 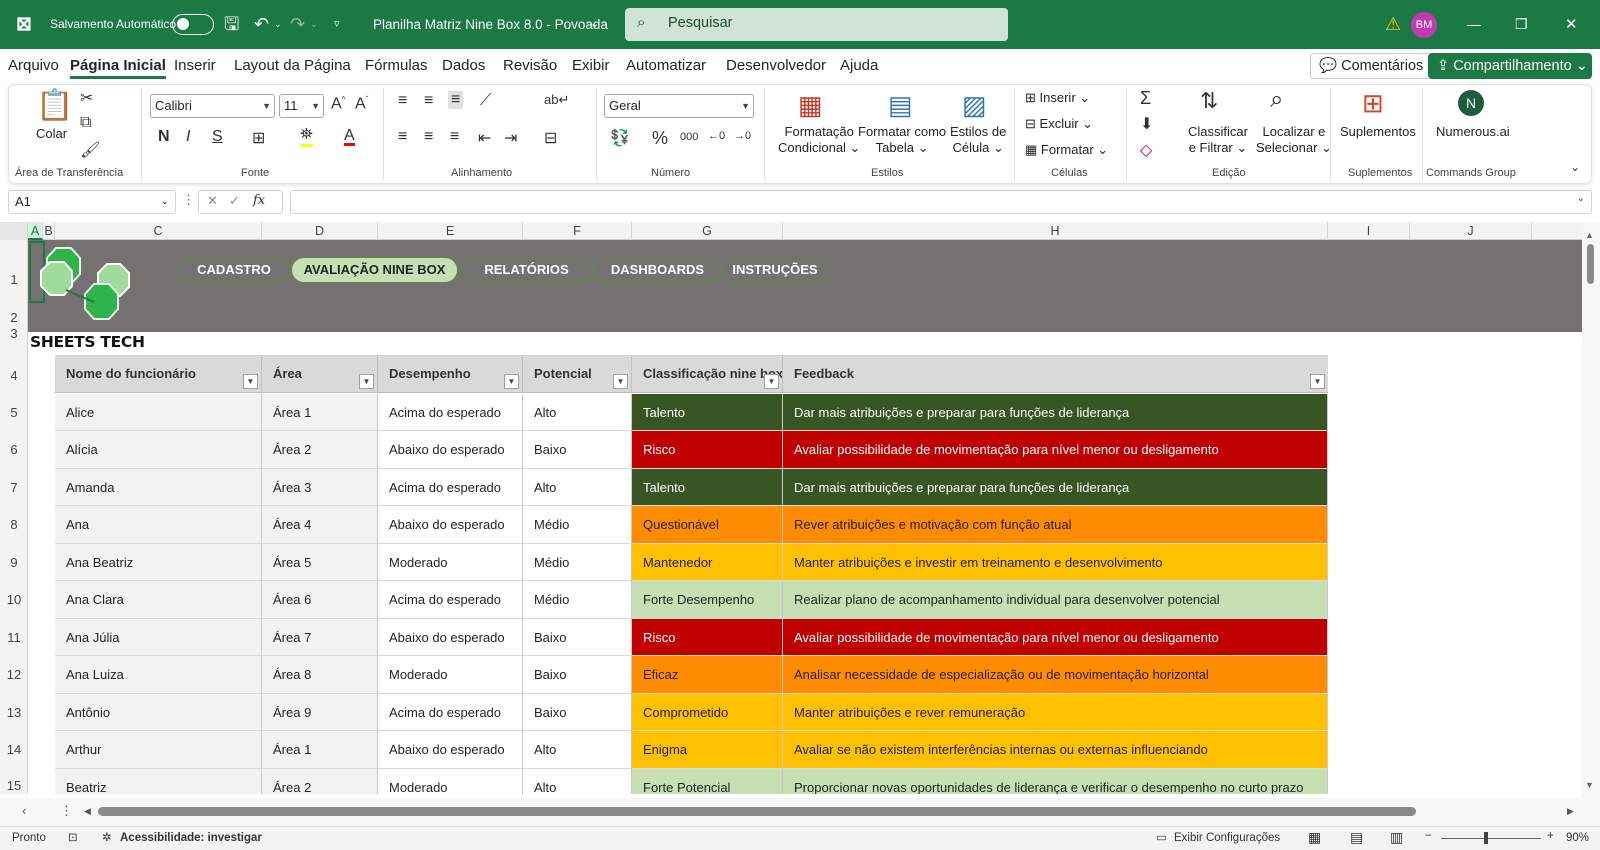 What do you see at coordinates (234, 270) in the screenshot?
I see `nav-cadastro-button: CADASTRO` at bounding box center [234, 270].